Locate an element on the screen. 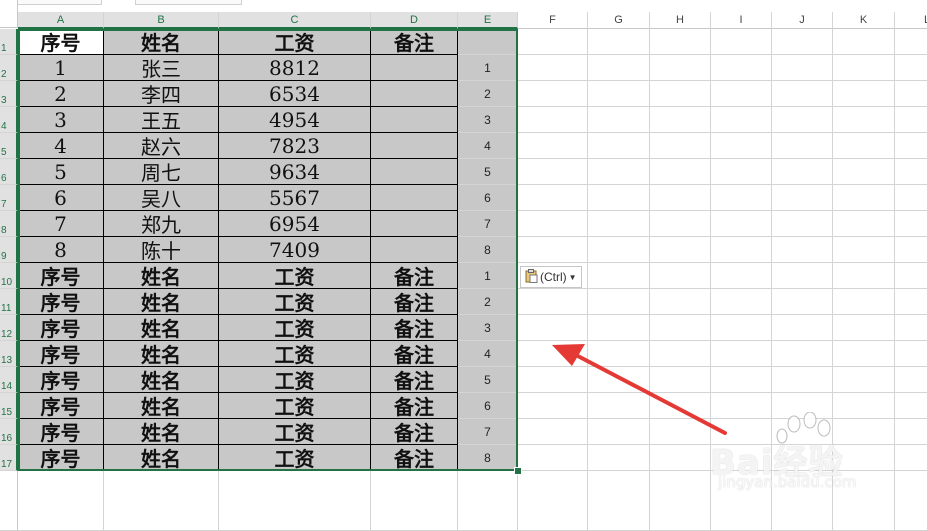  column-header: I is located at coordinates (741, 20).